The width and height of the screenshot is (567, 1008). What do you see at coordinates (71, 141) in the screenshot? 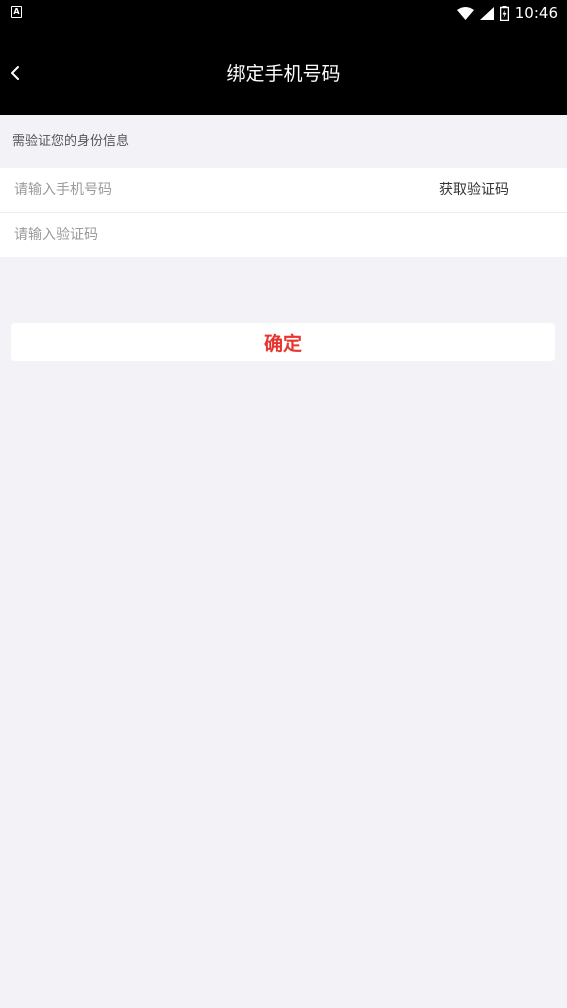
I see `verify-hint: 需验证您的身份信息` at bounding box center [71, 141].